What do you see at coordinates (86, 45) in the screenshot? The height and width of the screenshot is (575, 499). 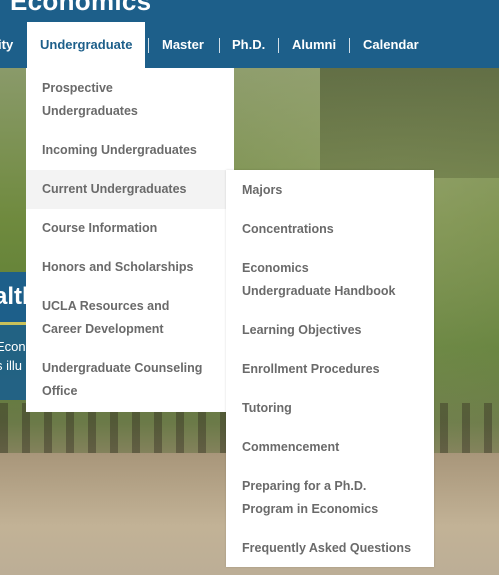 I see `nav-item-undergraduate: Undergraduate` at bounding box center [86, 45].